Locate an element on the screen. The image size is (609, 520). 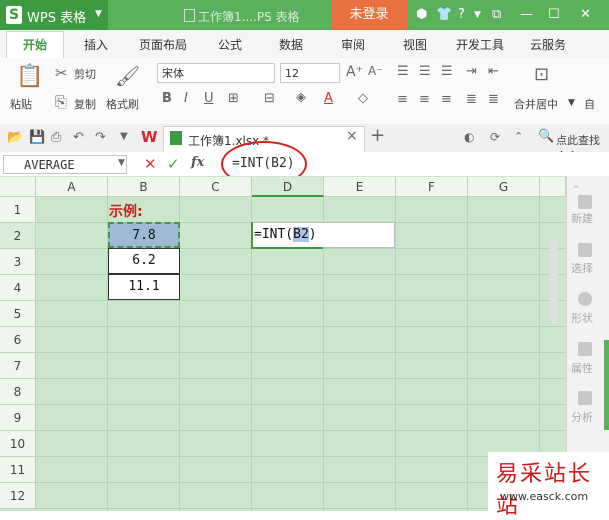
clear-format-icon: ◇ is located at coordinates (363, 98).